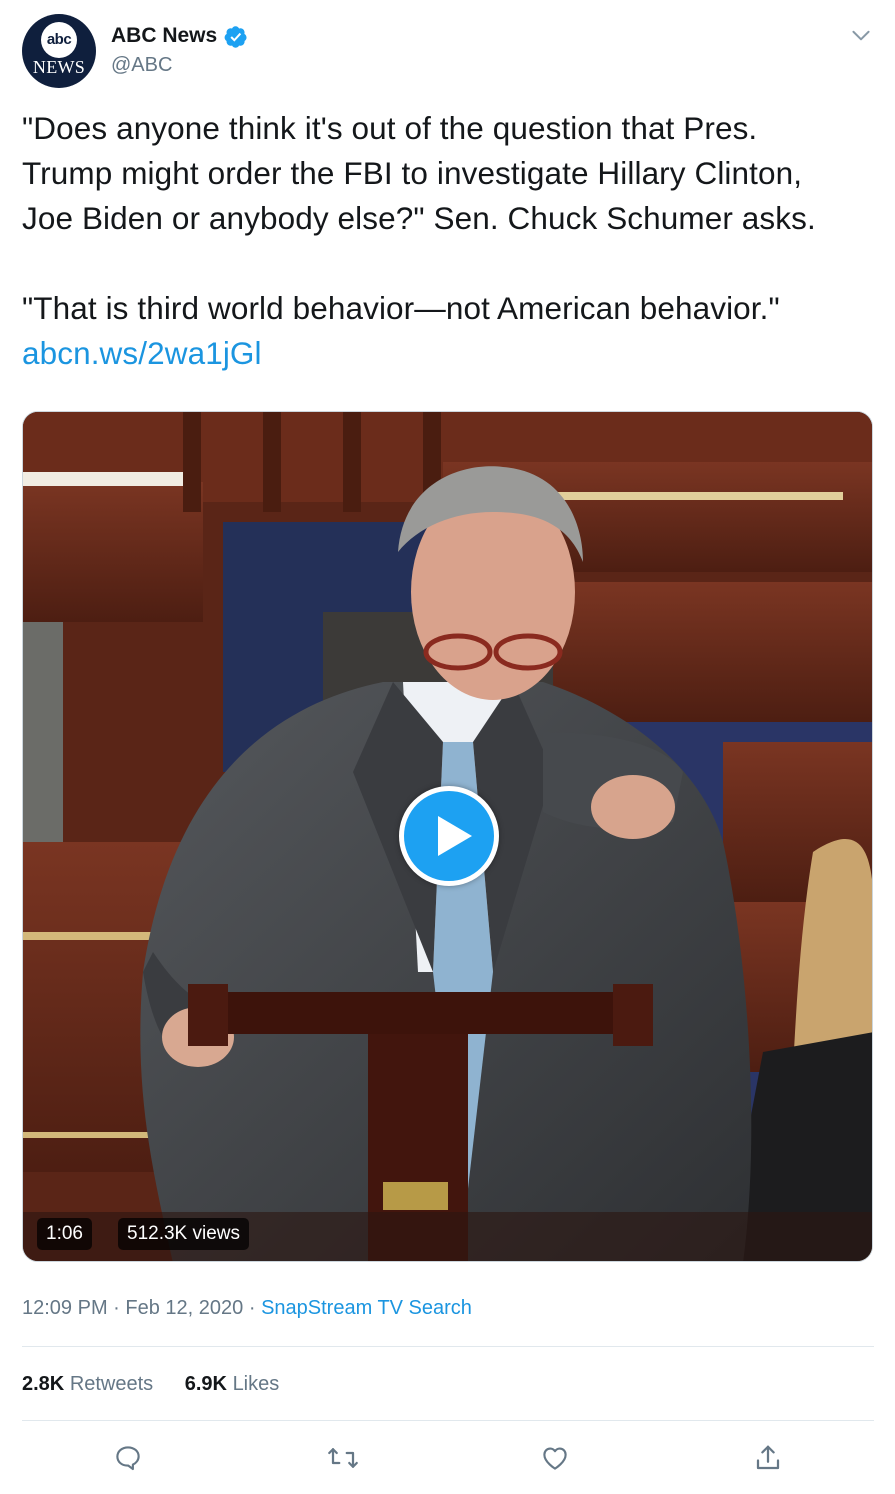  I want to click on retweet-button, so click(343, 1458).